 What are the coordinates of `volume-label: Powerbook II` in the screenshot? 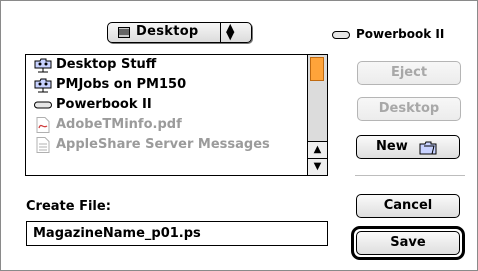 It's located at (400, 34).